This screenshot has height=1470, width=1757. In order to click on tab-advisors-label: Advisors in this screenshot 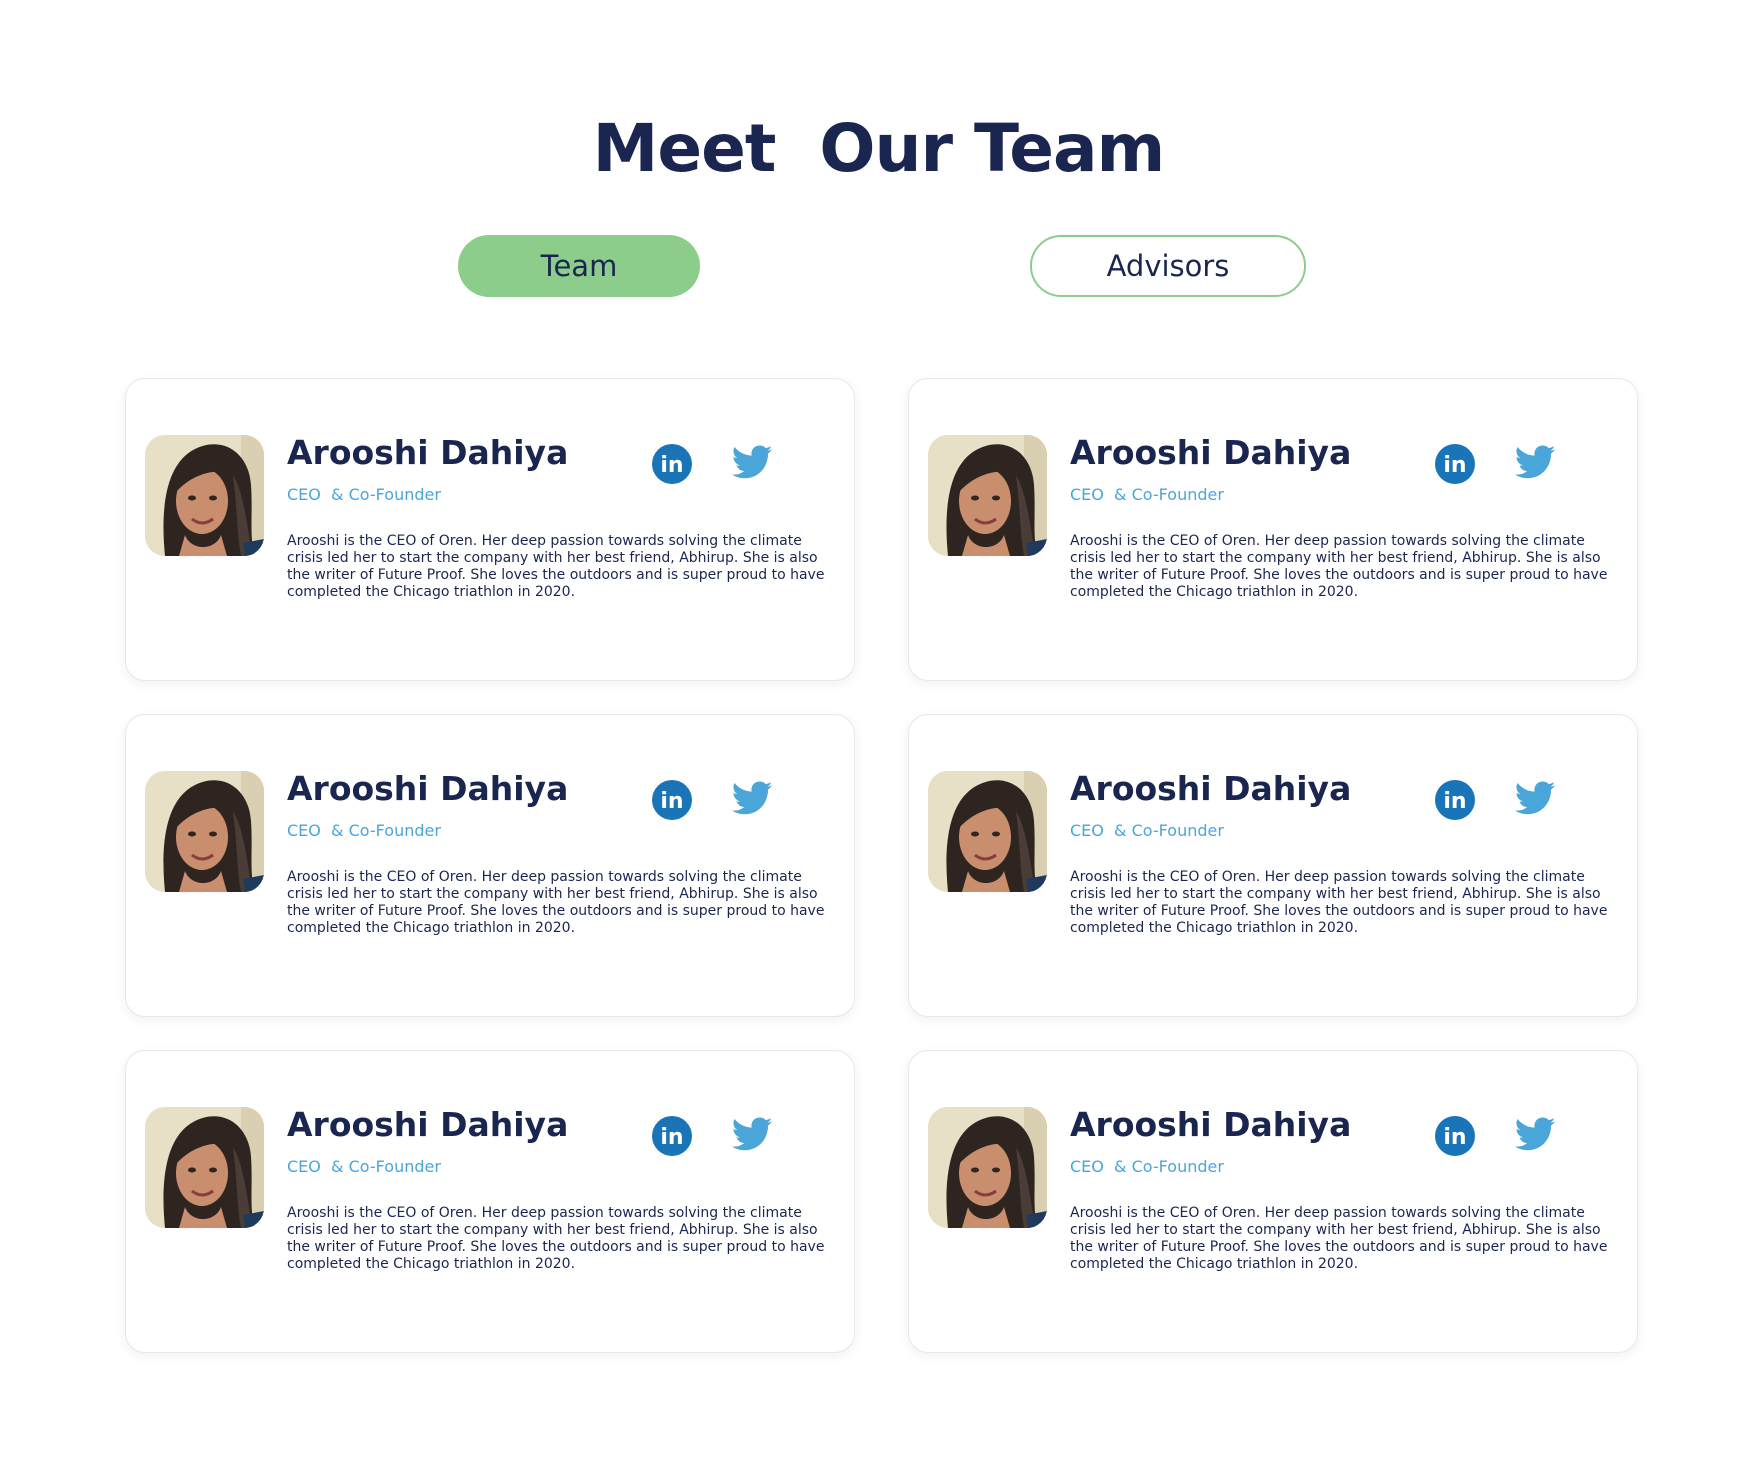, I will do `click(1168, 266)`.